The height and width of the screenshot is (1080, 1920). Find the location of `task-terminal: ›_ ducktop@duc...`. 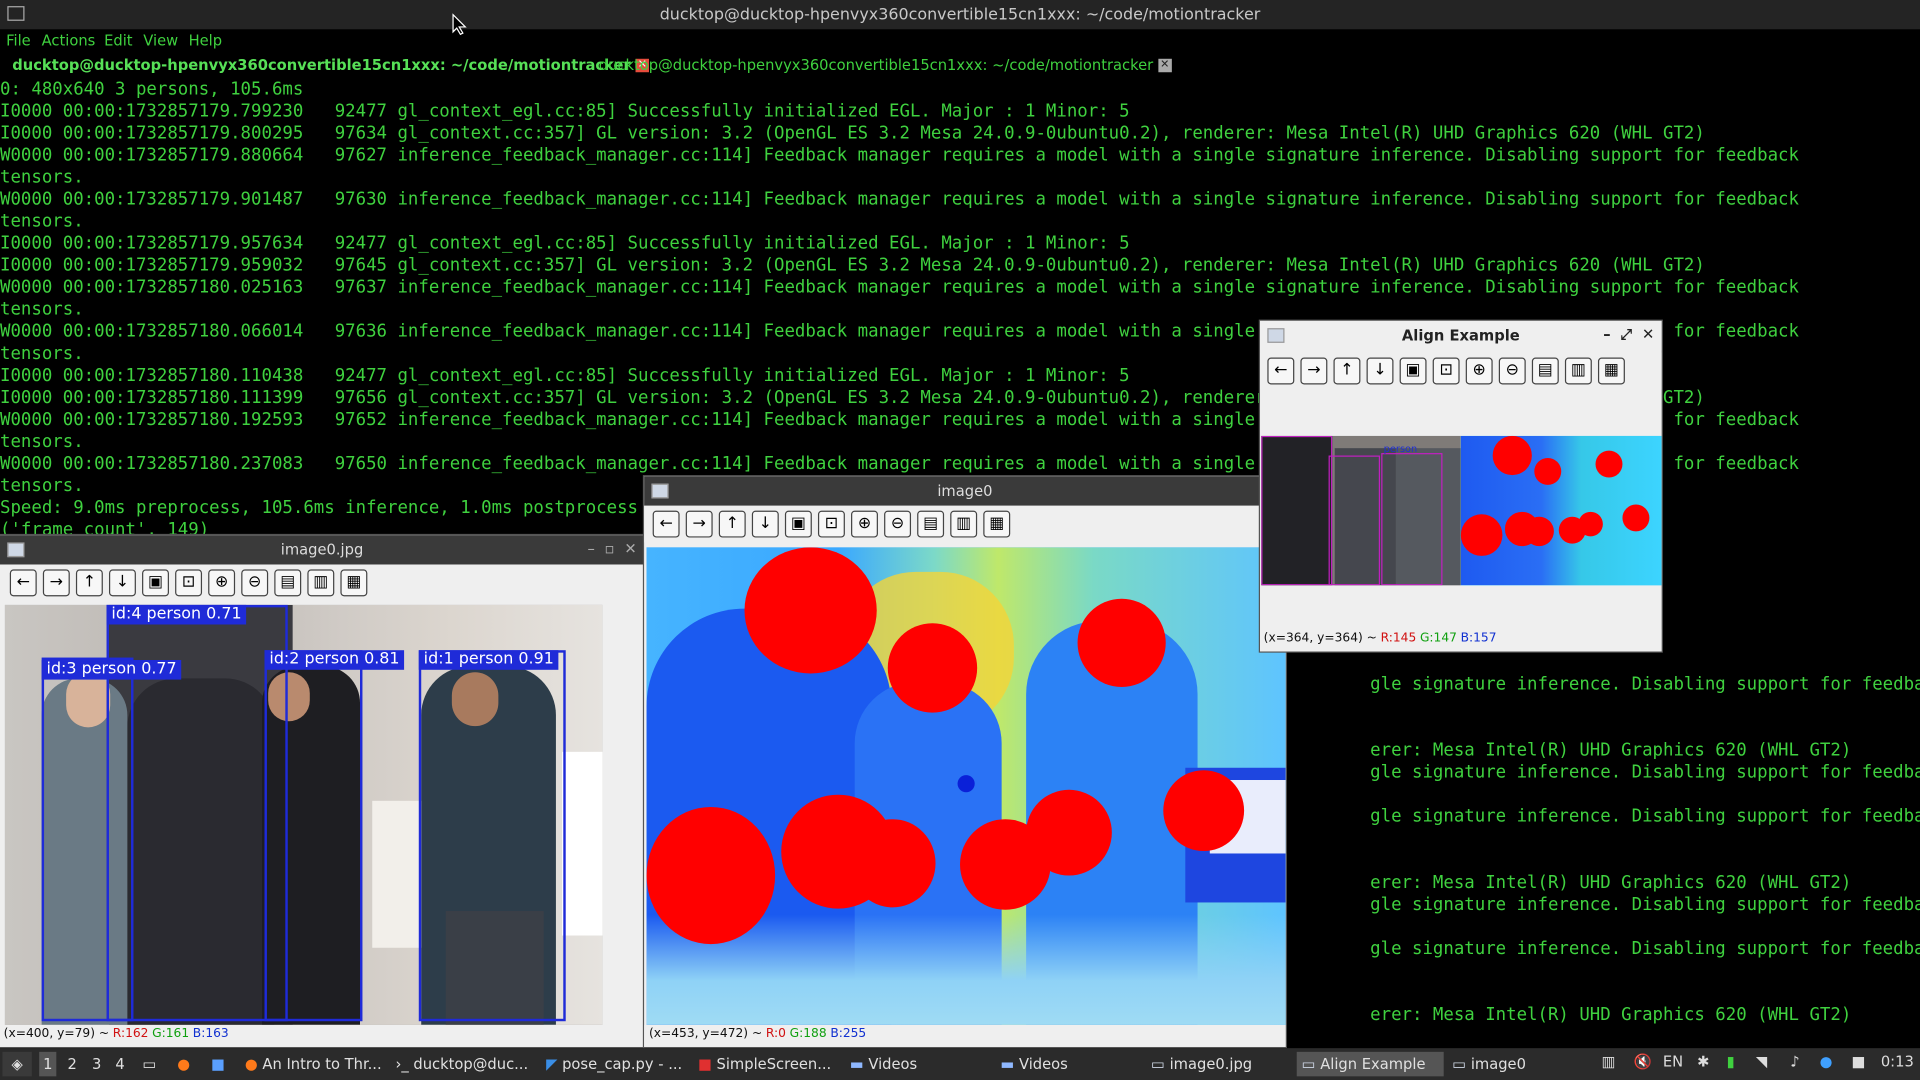

task-terminal: ›_ ducktop@duc... is located at coordinates (464, 1064).